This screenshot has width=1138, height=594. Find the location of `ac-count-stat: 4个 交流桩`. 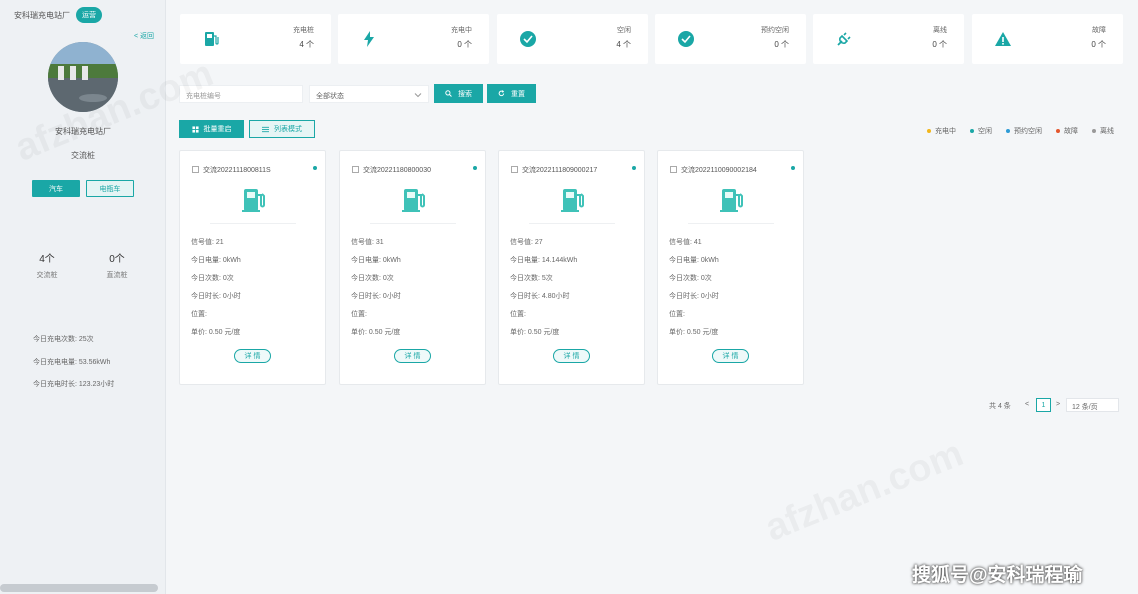

ac-count-stat: 4个 交流桩 is located at coordinates (47, 265).